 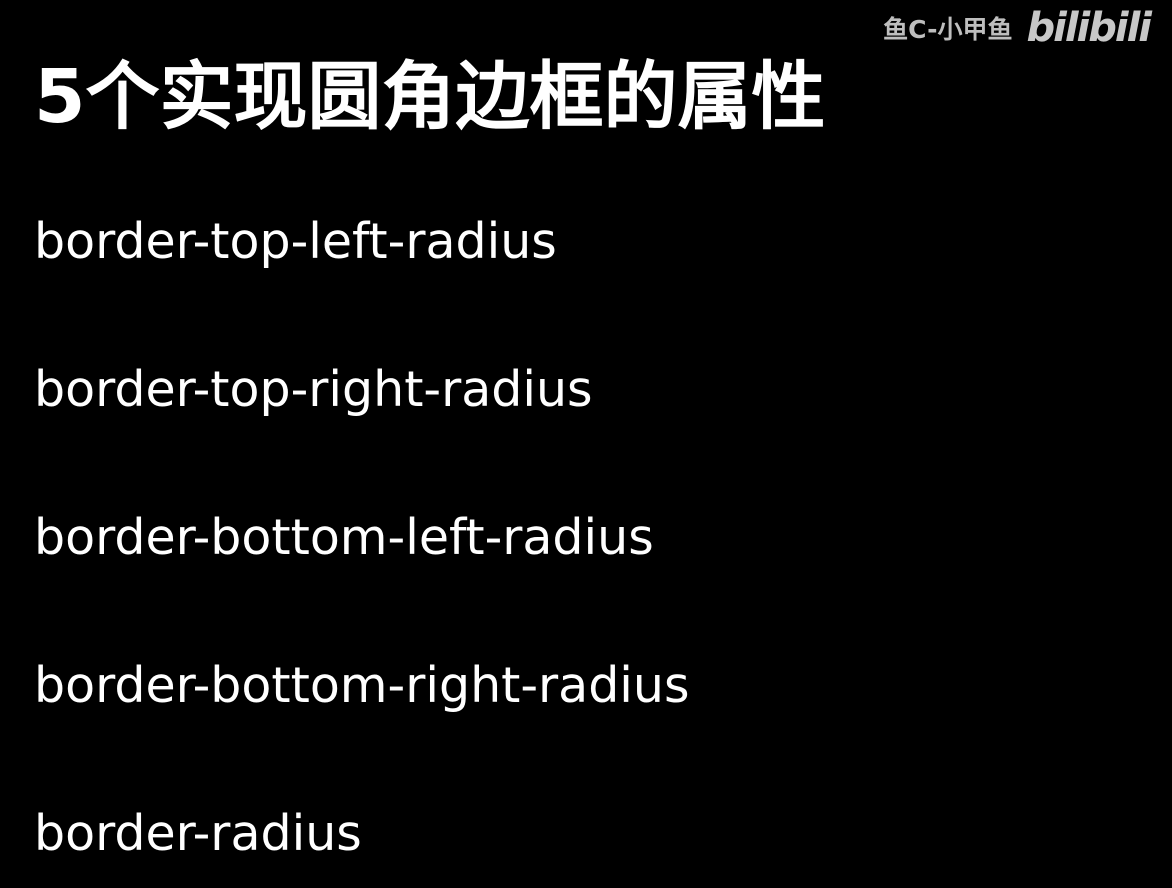 I want to click on property-item-border-bottom-right-radius: border-bottom-right-radius, so click(x=362, y=685).